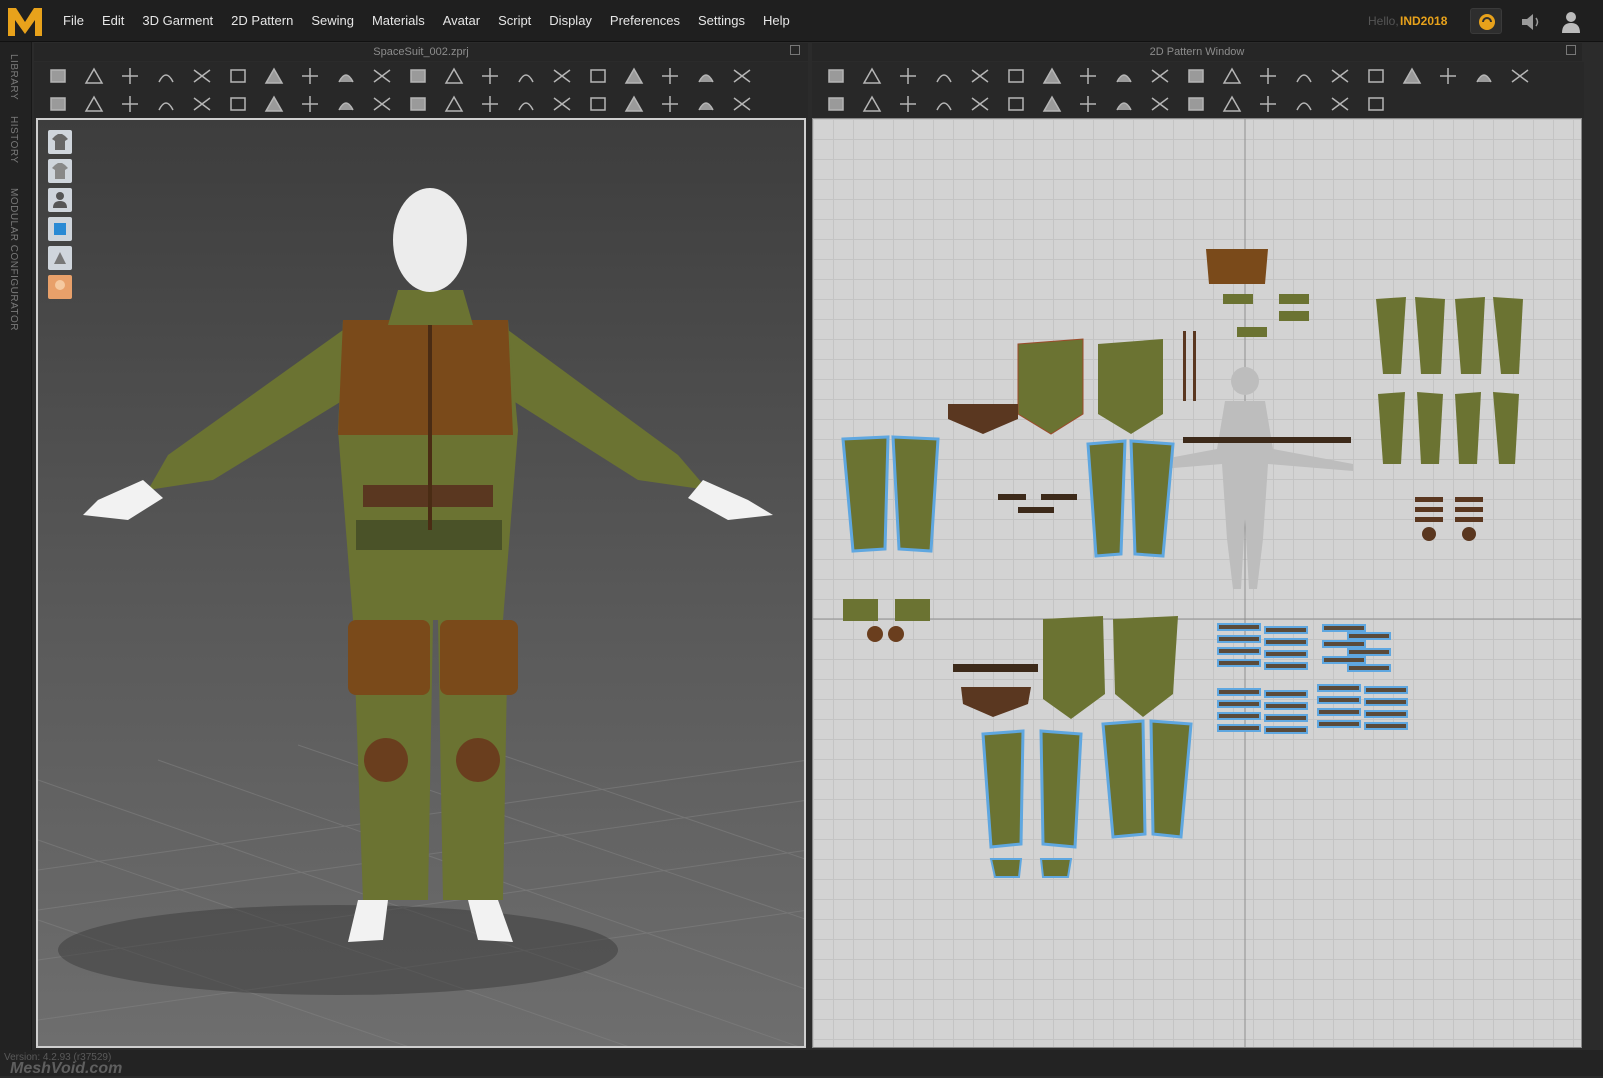 Image resolution: width=1603 pixels, height=1078 pixels. I want to click on menu-script: Script, so click(514, 21).